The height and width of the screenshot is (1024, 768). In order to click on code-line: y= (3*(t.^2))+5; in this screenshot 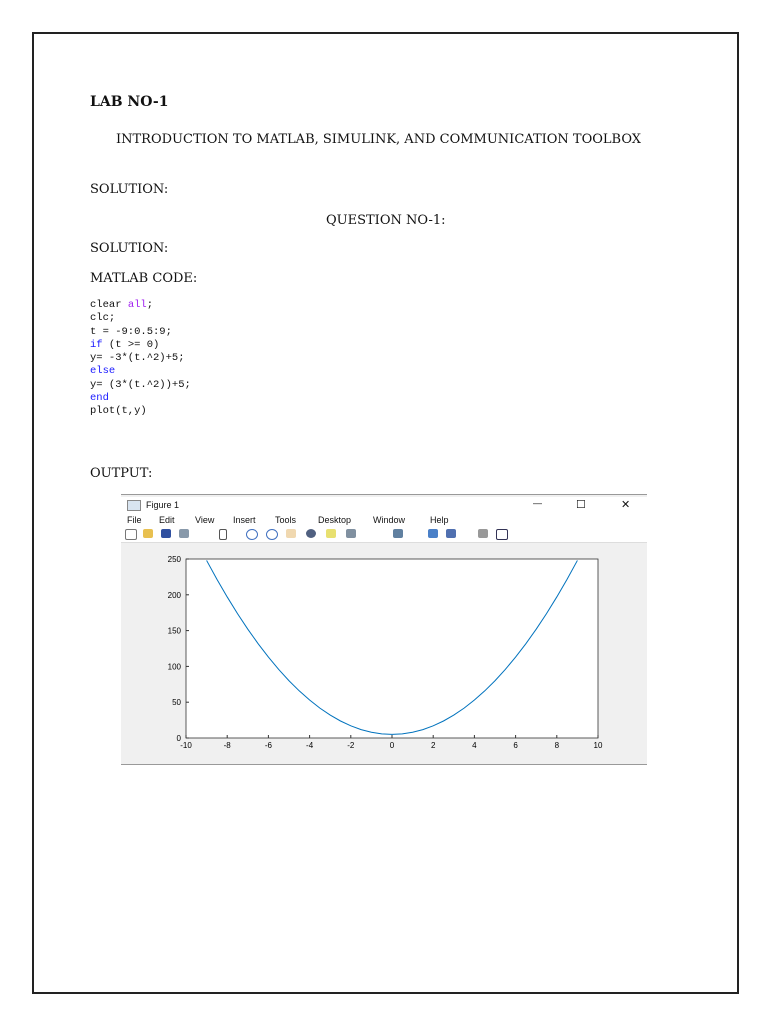, I will do `click(140, 385)`.